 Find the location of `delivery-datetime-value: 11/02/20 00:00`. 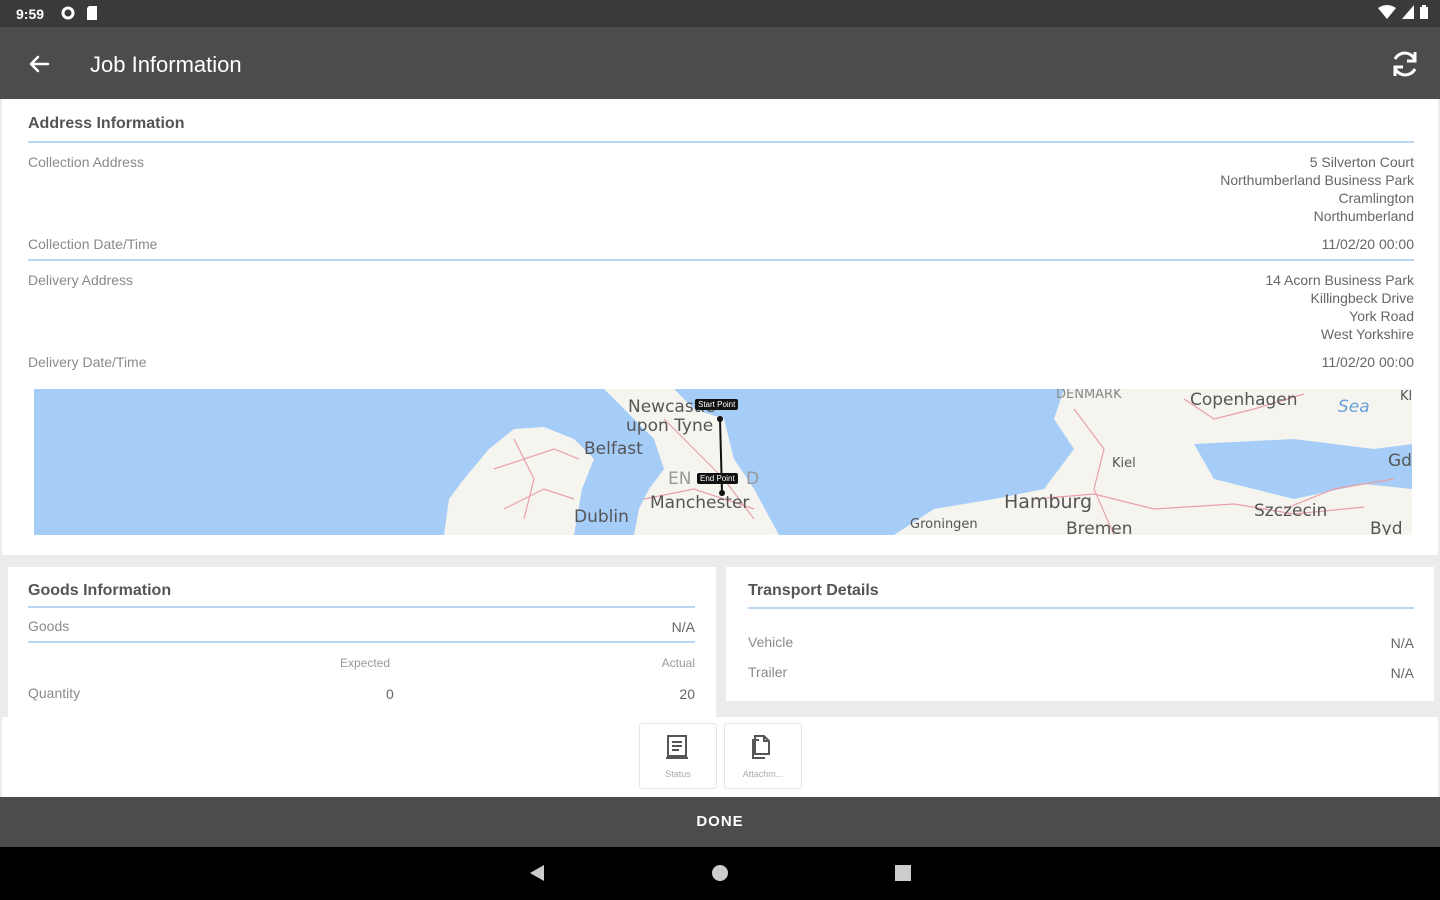

delivery-datetime-value: 11/02/20 00:00 is located at coordinates (1367, 362).